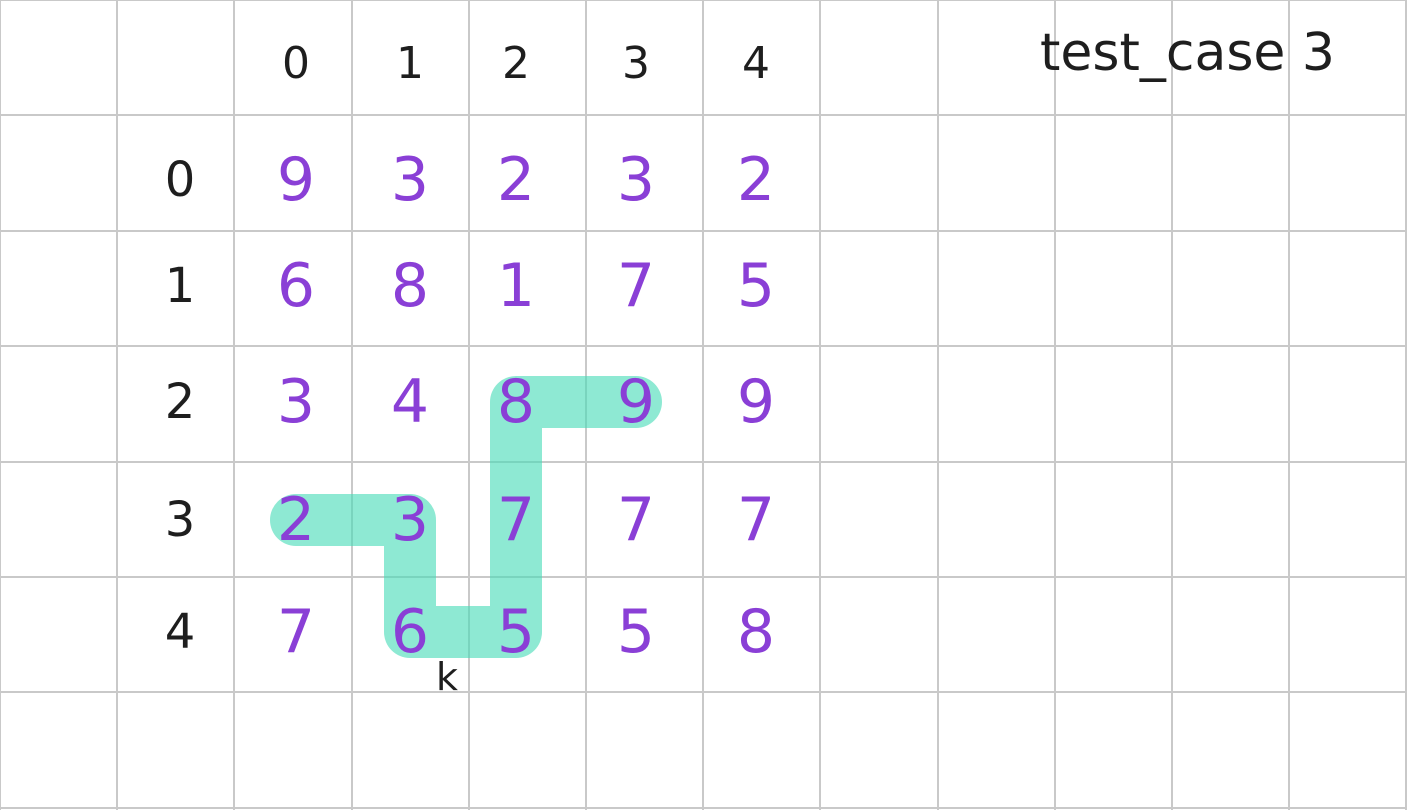 This screenshot has width=1407, height=810. What do you see at coordinates (180, 402) in the screenshot?
I see `row-header: 2` at bounding box center [180, 402].